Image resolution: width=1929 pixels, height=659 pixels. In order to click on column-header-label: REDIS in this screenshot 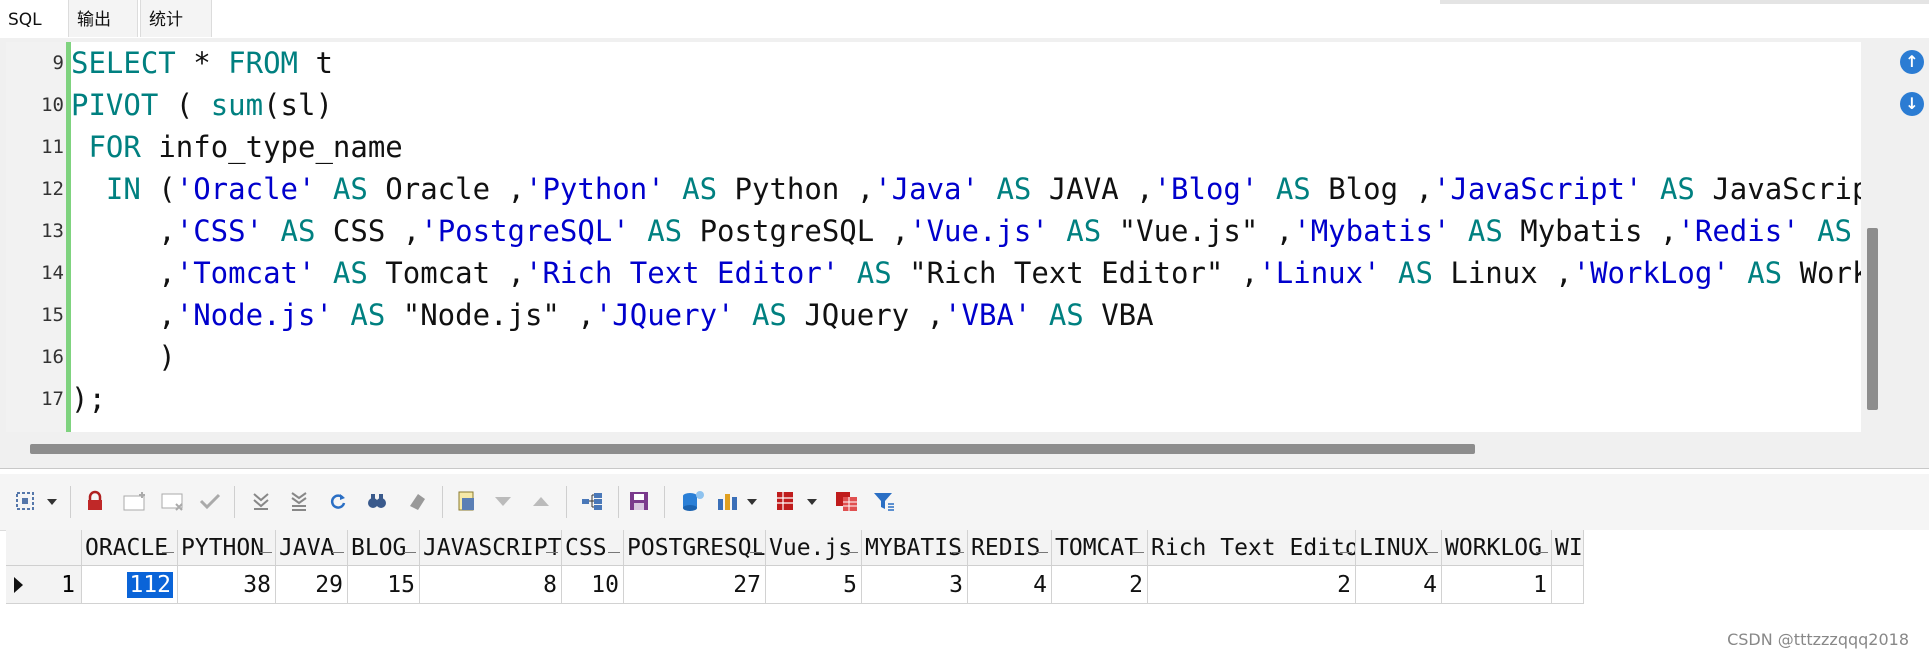, I will do `click(1006, 548)`.